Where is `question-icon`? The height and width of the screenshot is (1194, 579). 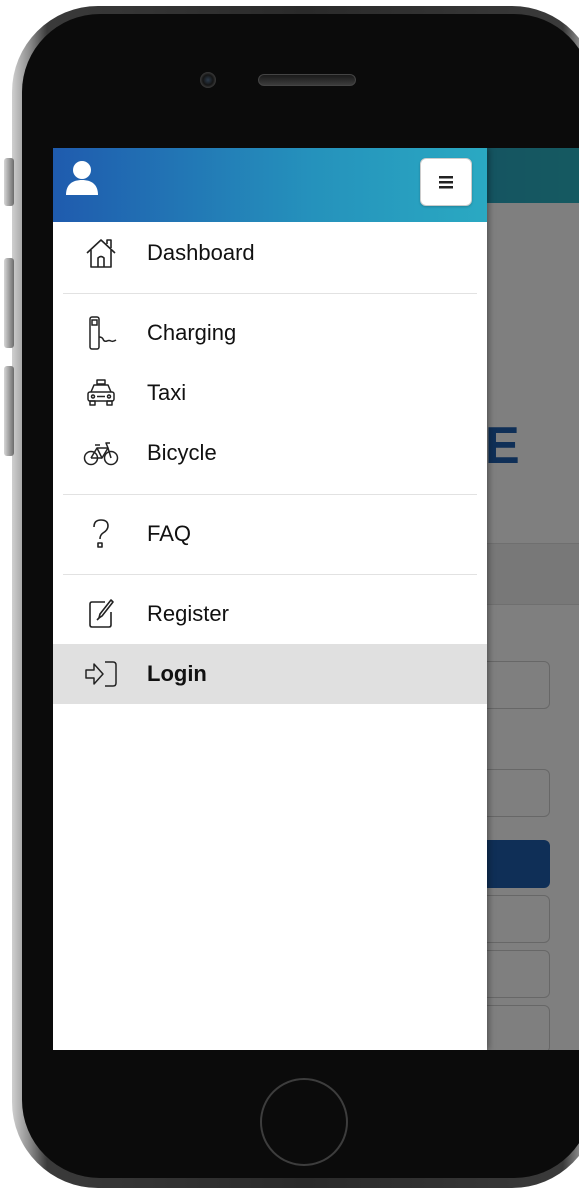 question-icon is located at coordinates (101, 533).